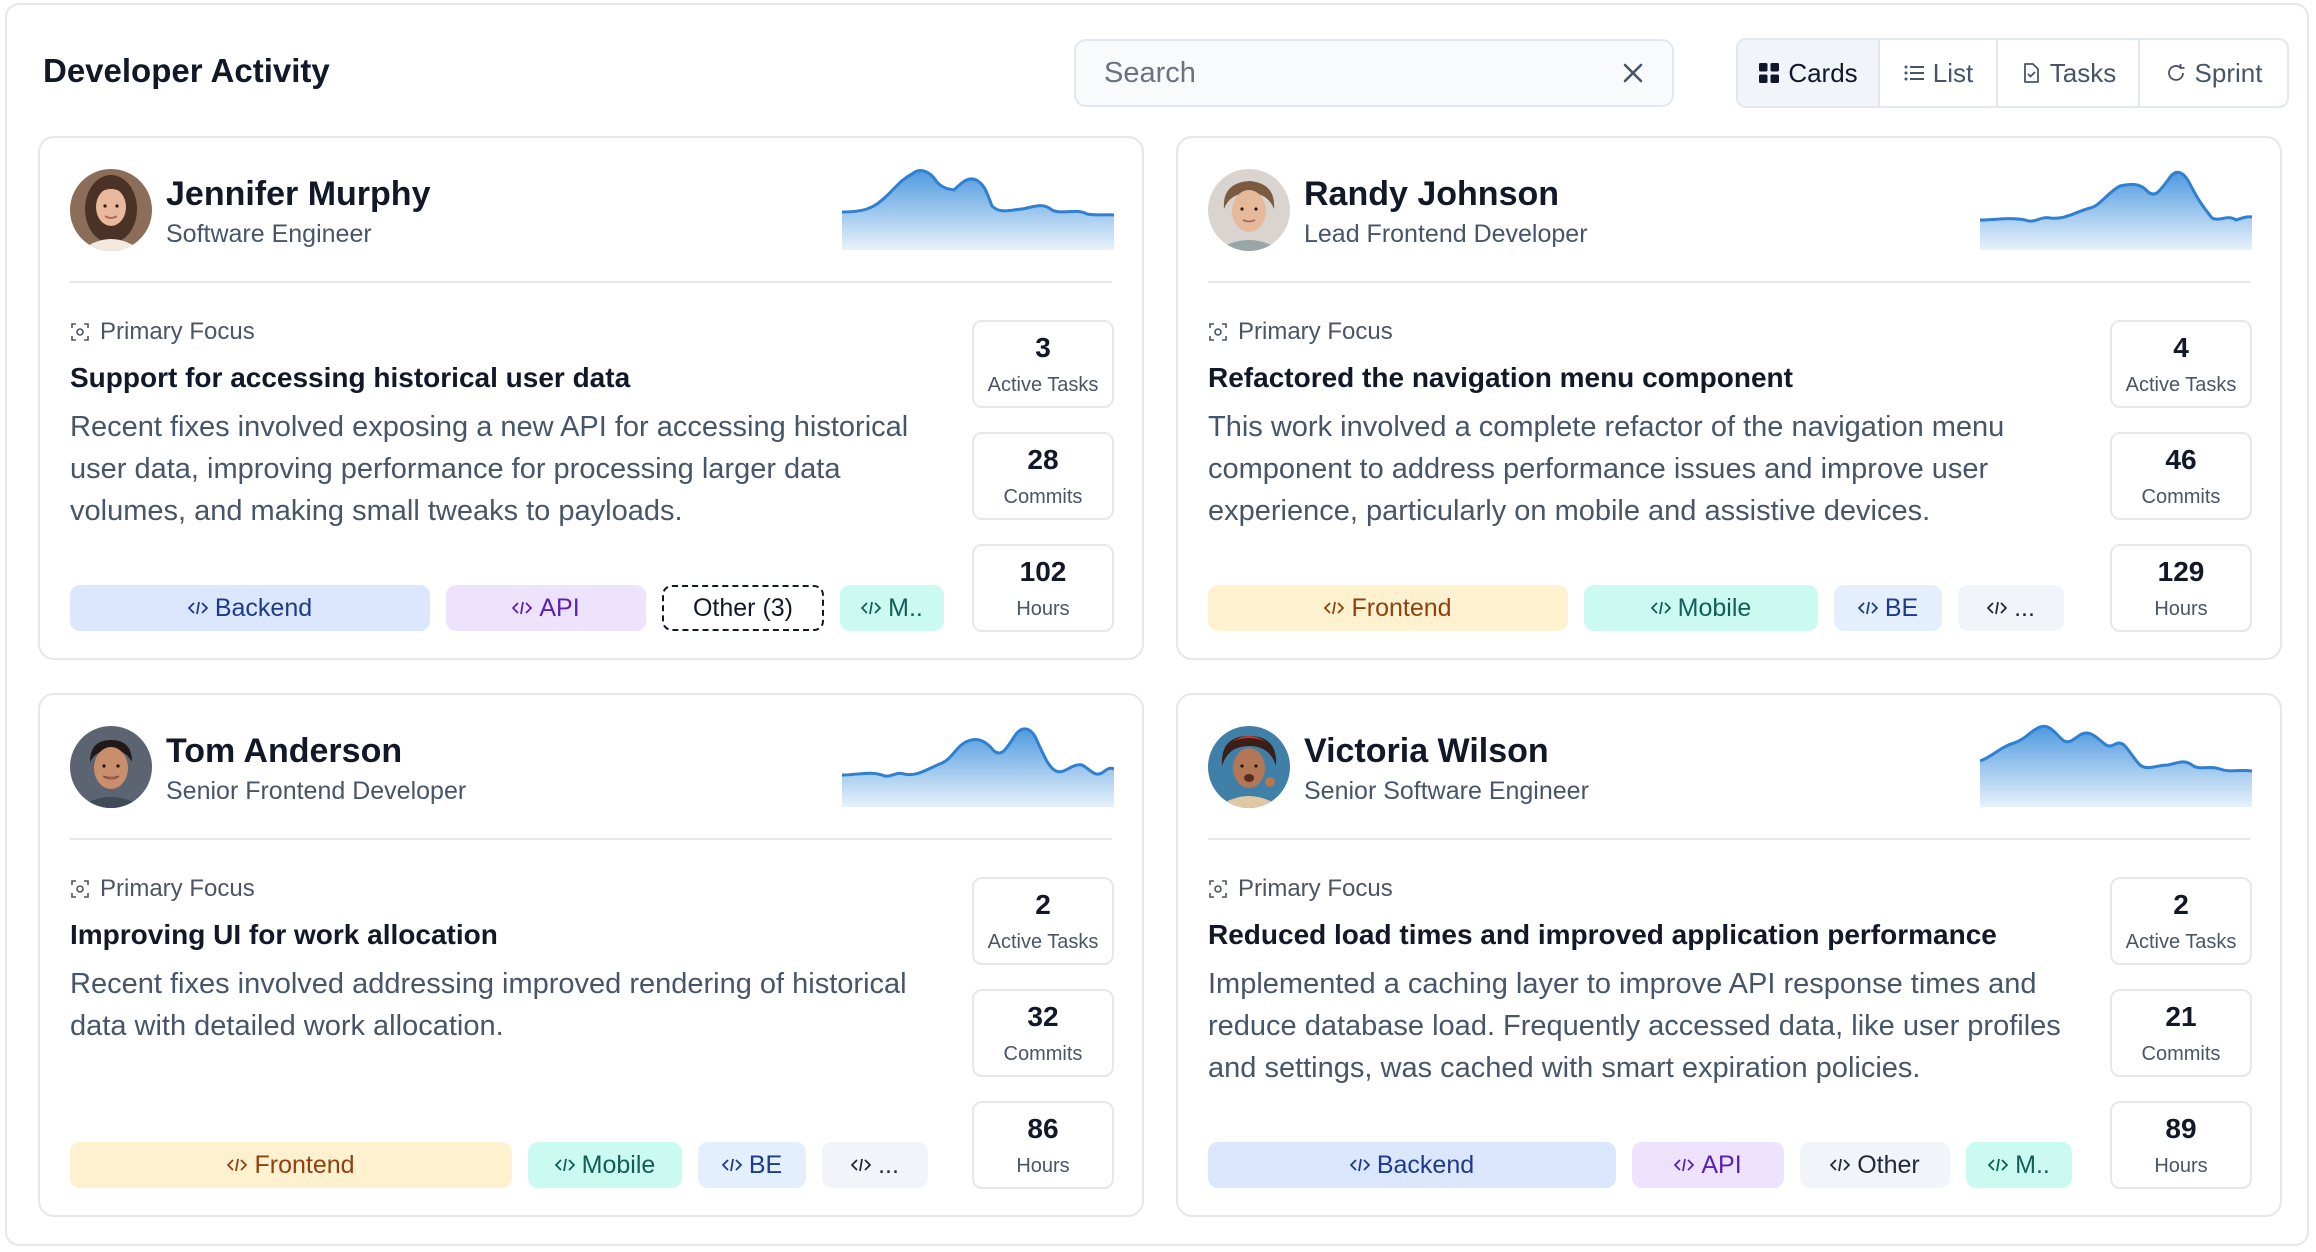 Image resolution: width=2316 pixels, height=1252 pixels. I want to click on developer-name: Randy Johnson, so click(1432, 194).